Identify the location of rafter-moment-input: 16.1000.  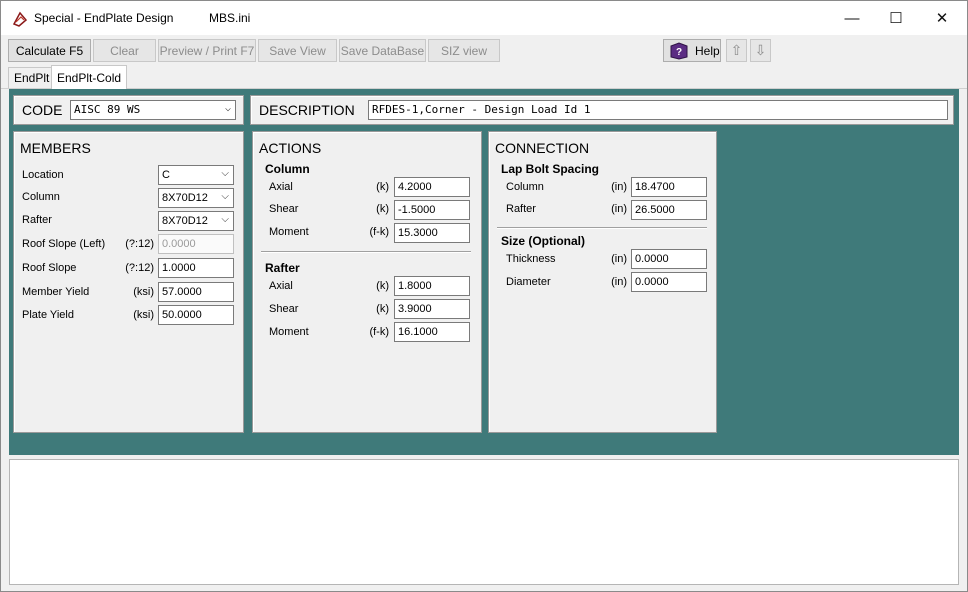
(432, 332).